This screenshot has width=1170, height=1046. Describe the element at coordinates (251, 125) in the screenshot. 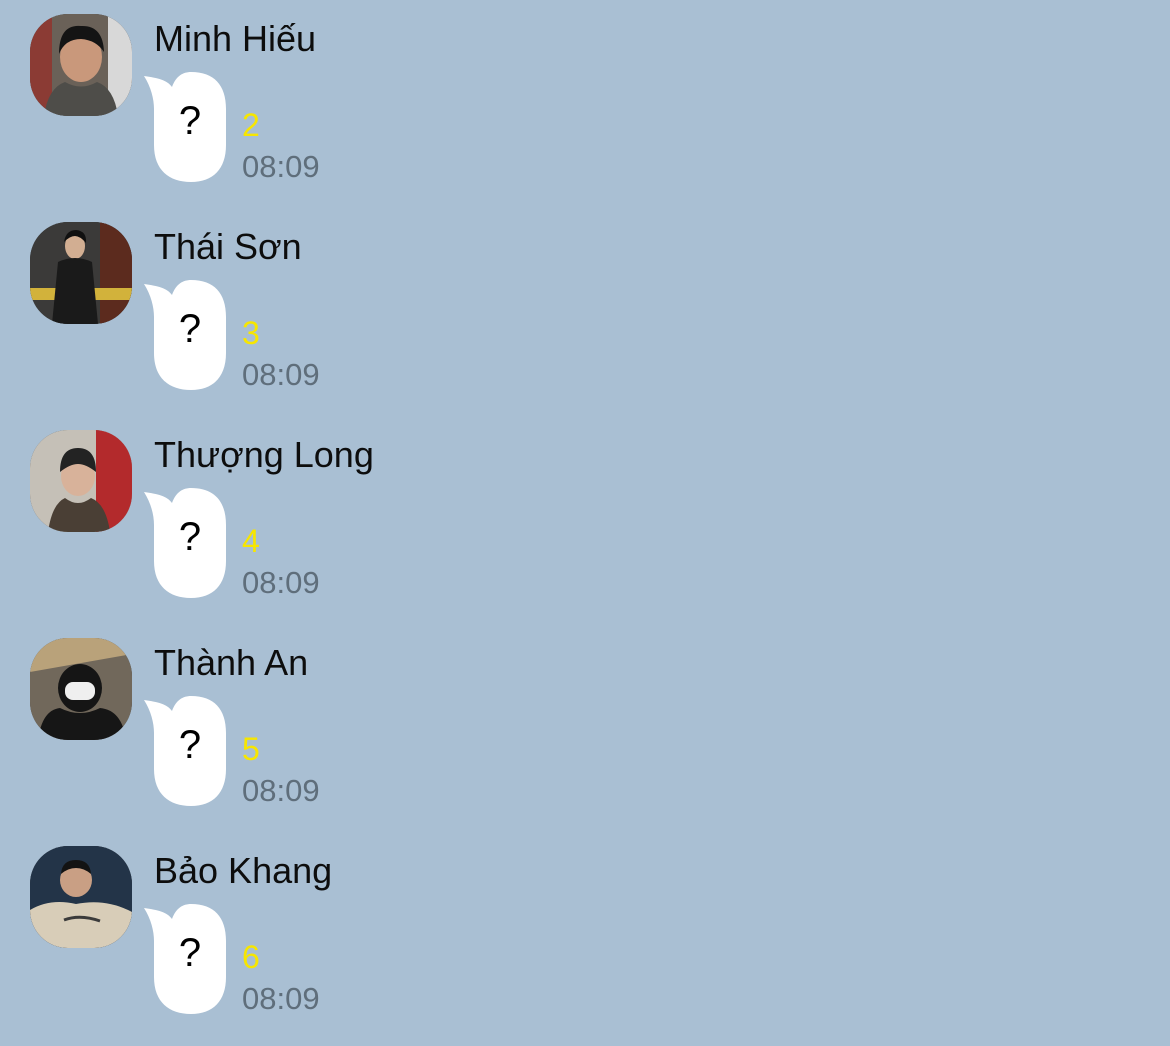

I see `unread-count: 2` at that location.